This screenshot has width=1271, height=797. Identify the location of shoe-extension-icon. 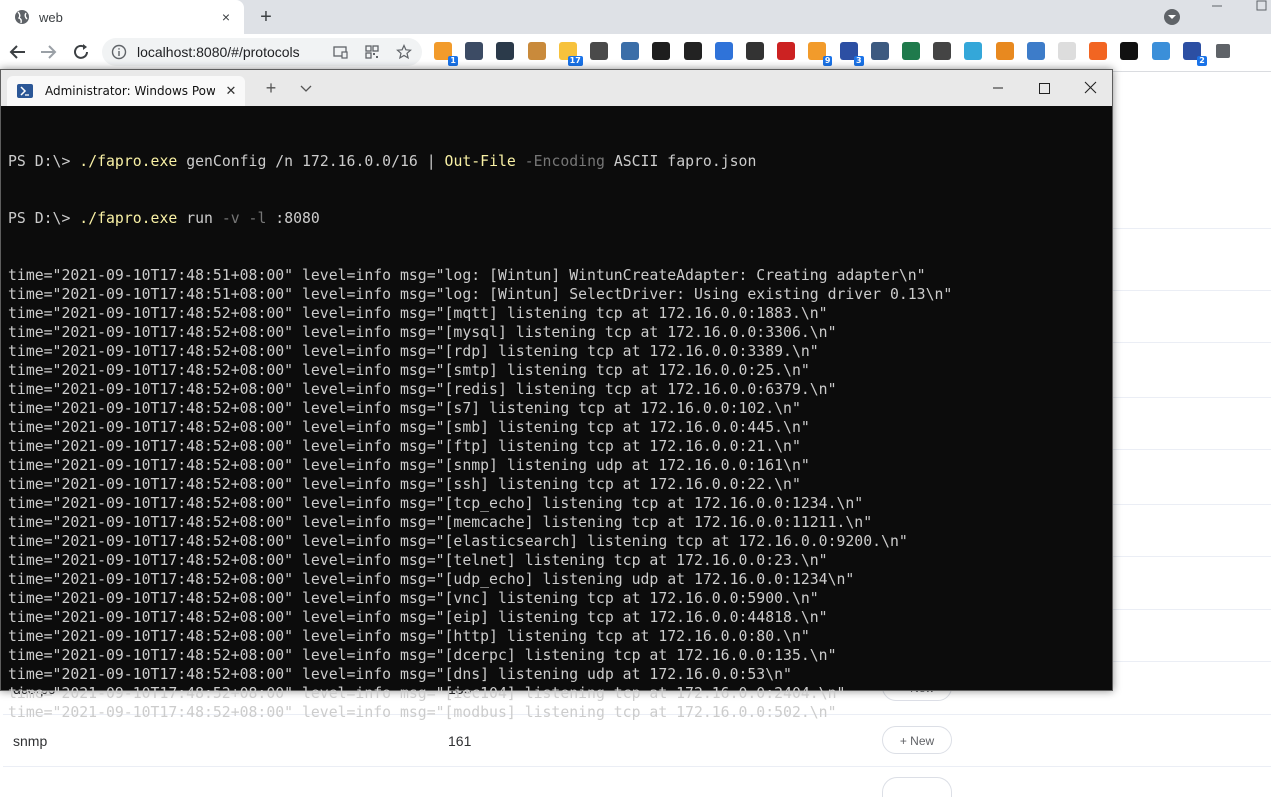
(599, 51).